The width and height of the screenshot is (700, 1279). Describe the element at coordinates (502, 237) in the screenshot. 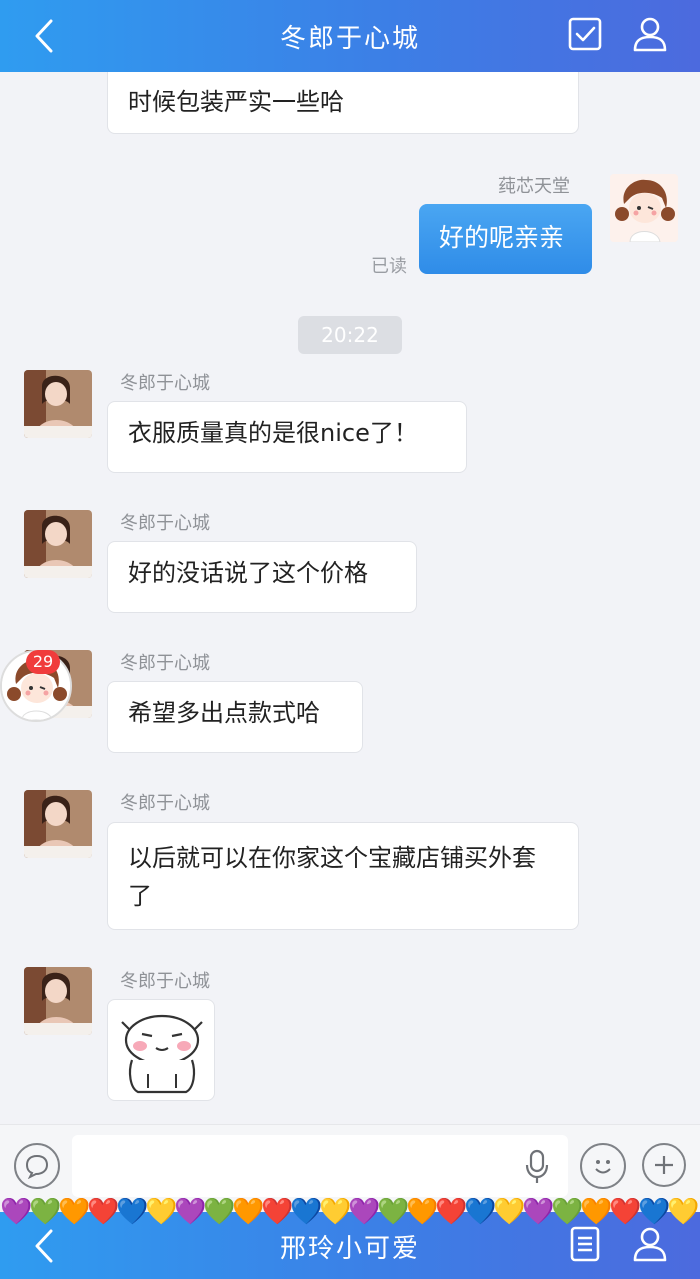

I see `message-text: 好的呢亲亲` at that location.